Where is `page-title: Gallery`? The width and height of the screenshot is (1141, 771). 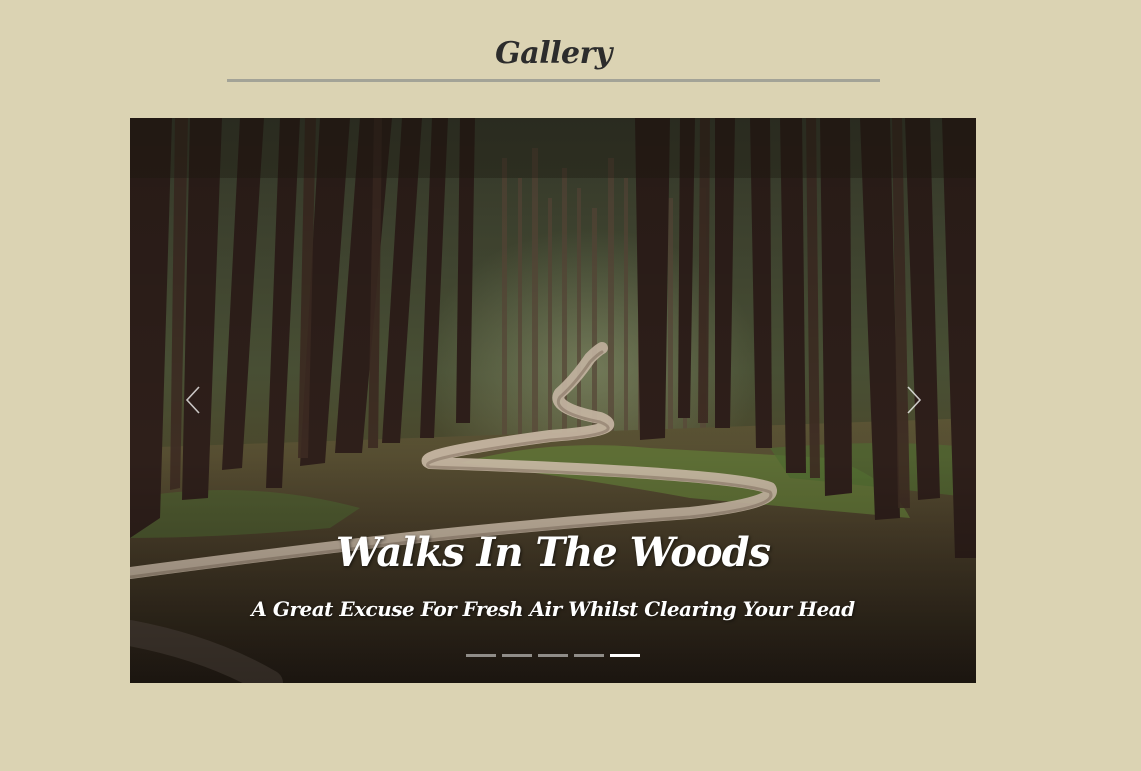 page-title: Gallery is located at coordinates (553, 53).